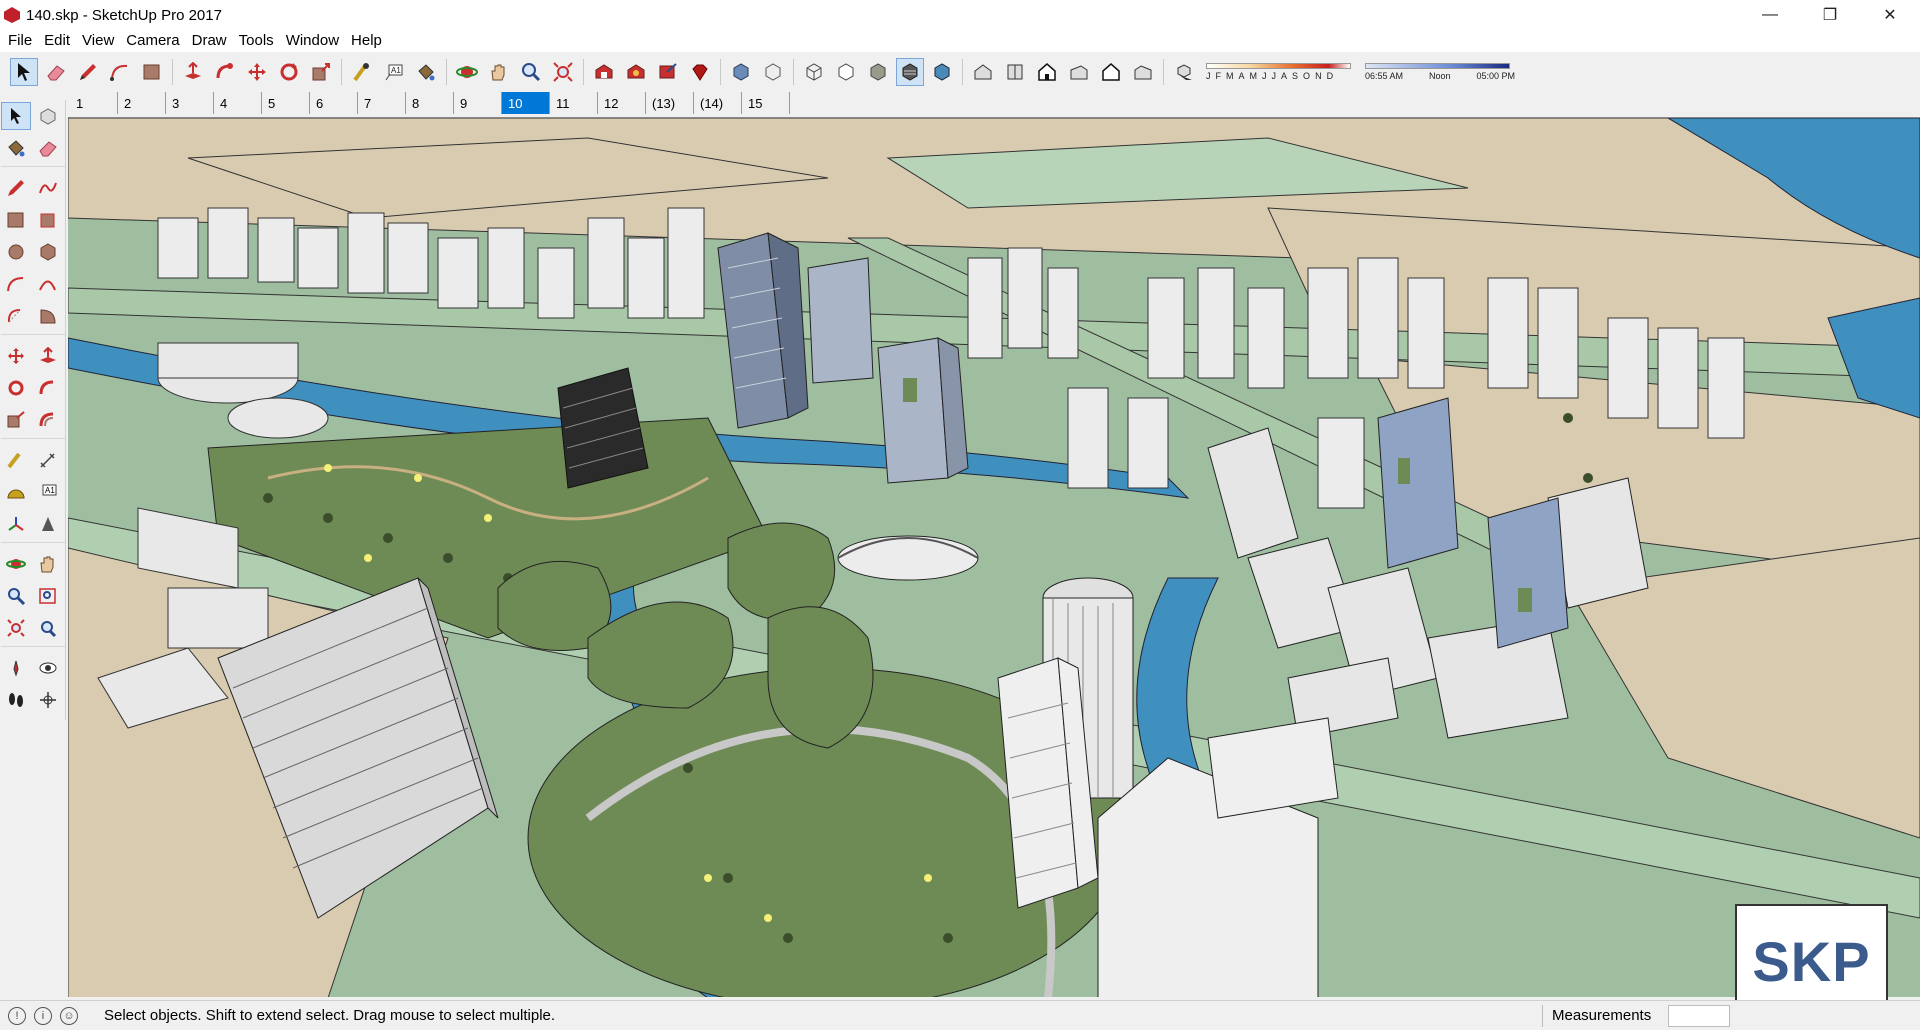 This screenshot has width=1920, height=1030. What do you see at coordinates (16, 524) in the screenshot?
I see `axes-tool` at bounding box center [16, 524].